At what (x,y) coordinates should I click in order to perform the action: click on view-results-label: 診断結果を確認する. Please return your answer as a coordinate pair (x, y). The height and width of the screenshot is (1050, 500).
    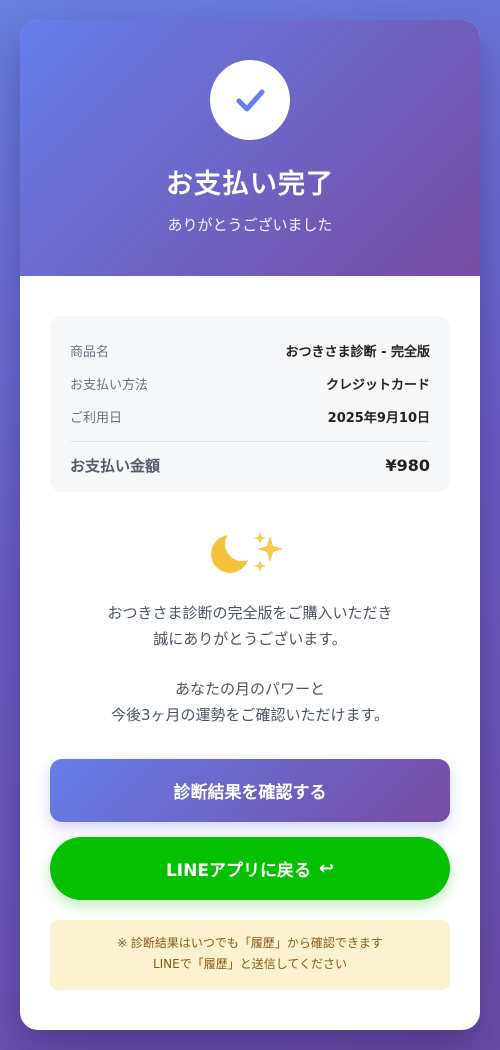
    Looking at the image, I should click on (250, 793).